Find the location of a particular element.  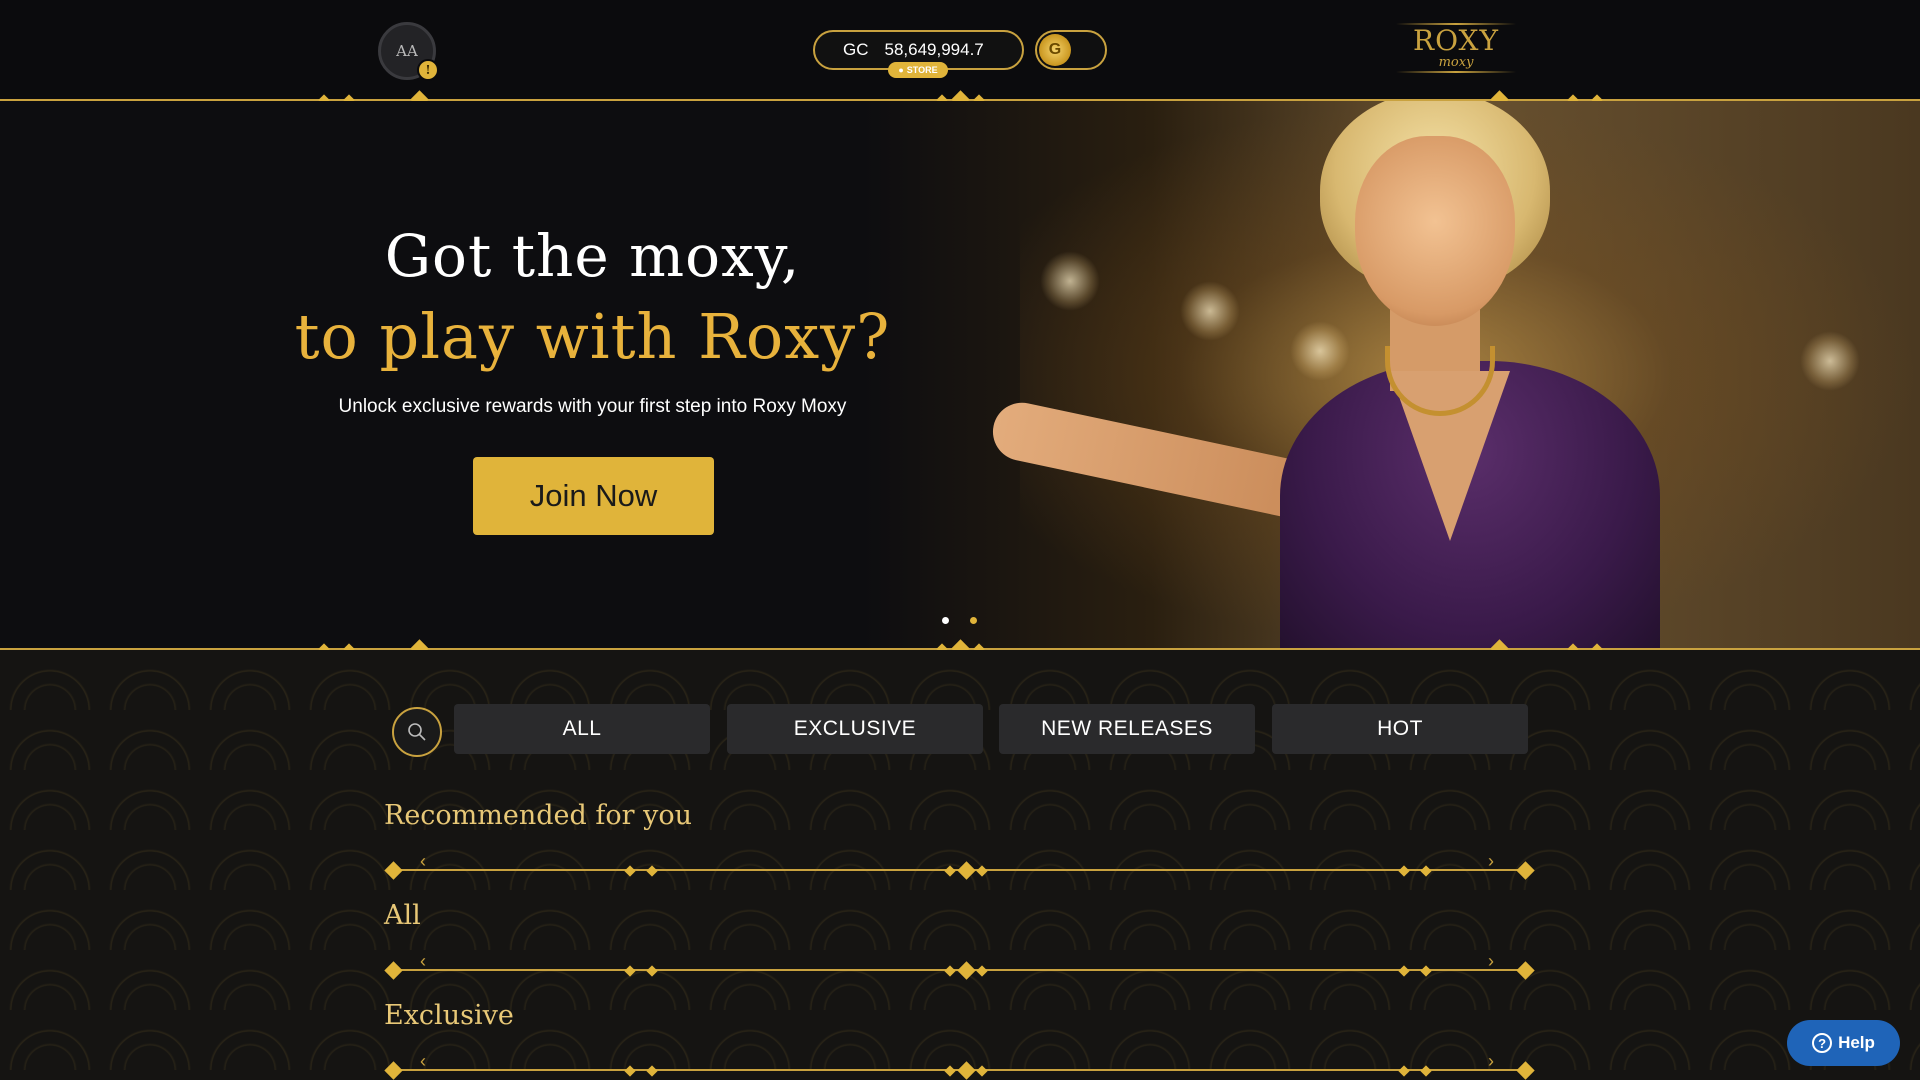

top-header: AA ! GC 58,649,994.7 ● STORE G ROXY moxy is located at coordinates (960, 50).